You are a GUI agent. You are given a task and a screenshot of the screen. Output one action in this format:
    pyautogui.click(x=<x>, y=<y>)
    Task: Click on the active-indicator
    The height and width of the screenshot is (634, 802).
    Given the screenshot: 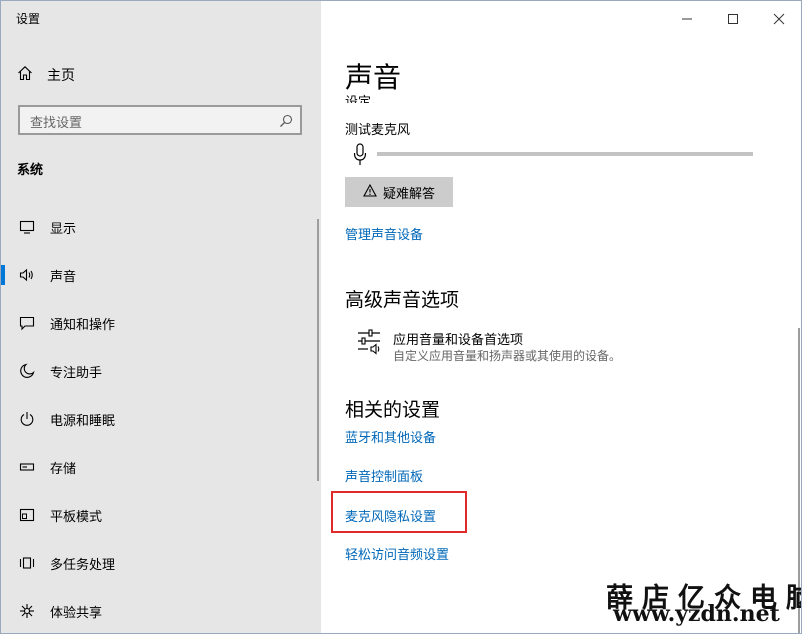 What is the action you would take?
    pyautogui.click(x=3, y=275)
    